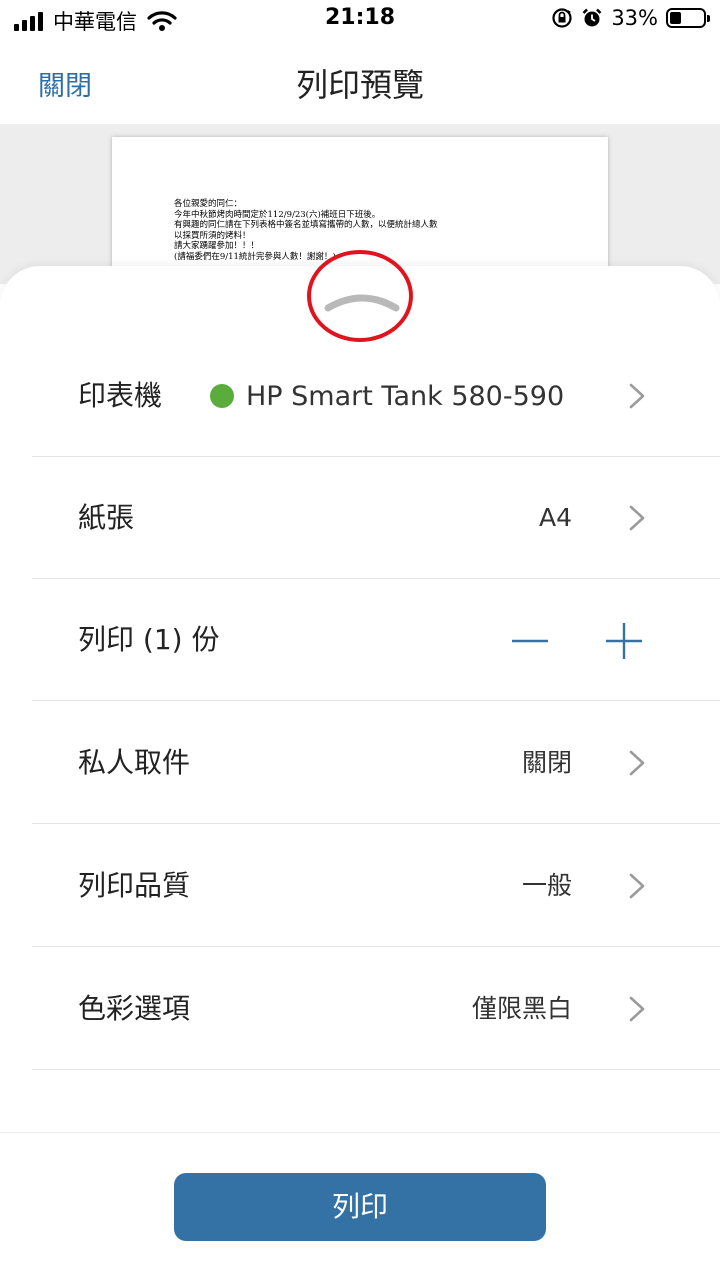 This screenshot has width=720, height=1282. I want to click on print-quality-value: 一般, so click(546, 885).